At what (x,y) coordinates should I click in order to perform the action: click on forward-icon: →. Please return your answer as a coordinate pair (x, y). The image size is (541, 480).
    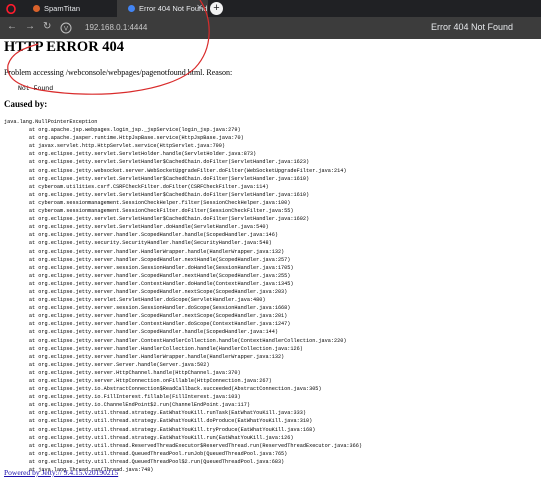
    Looking at the image, I should click on (30, 26).